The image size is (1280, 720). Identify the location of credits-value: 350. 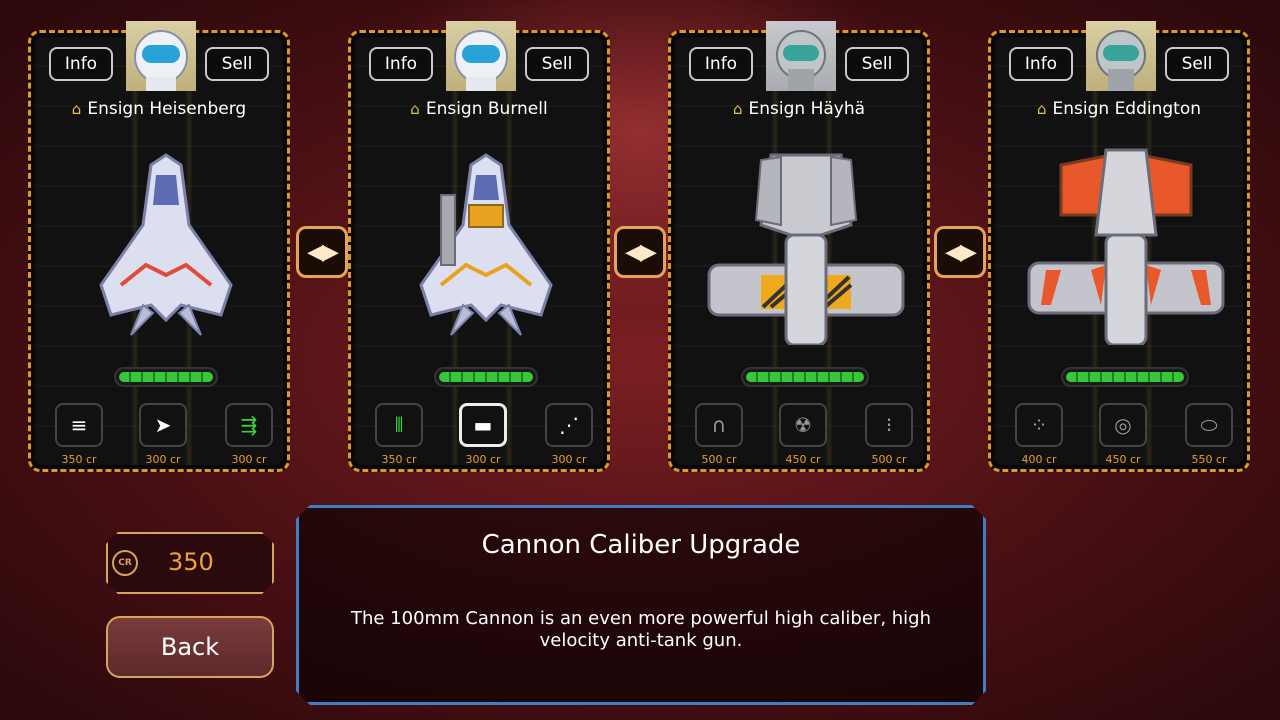
(191, 562).